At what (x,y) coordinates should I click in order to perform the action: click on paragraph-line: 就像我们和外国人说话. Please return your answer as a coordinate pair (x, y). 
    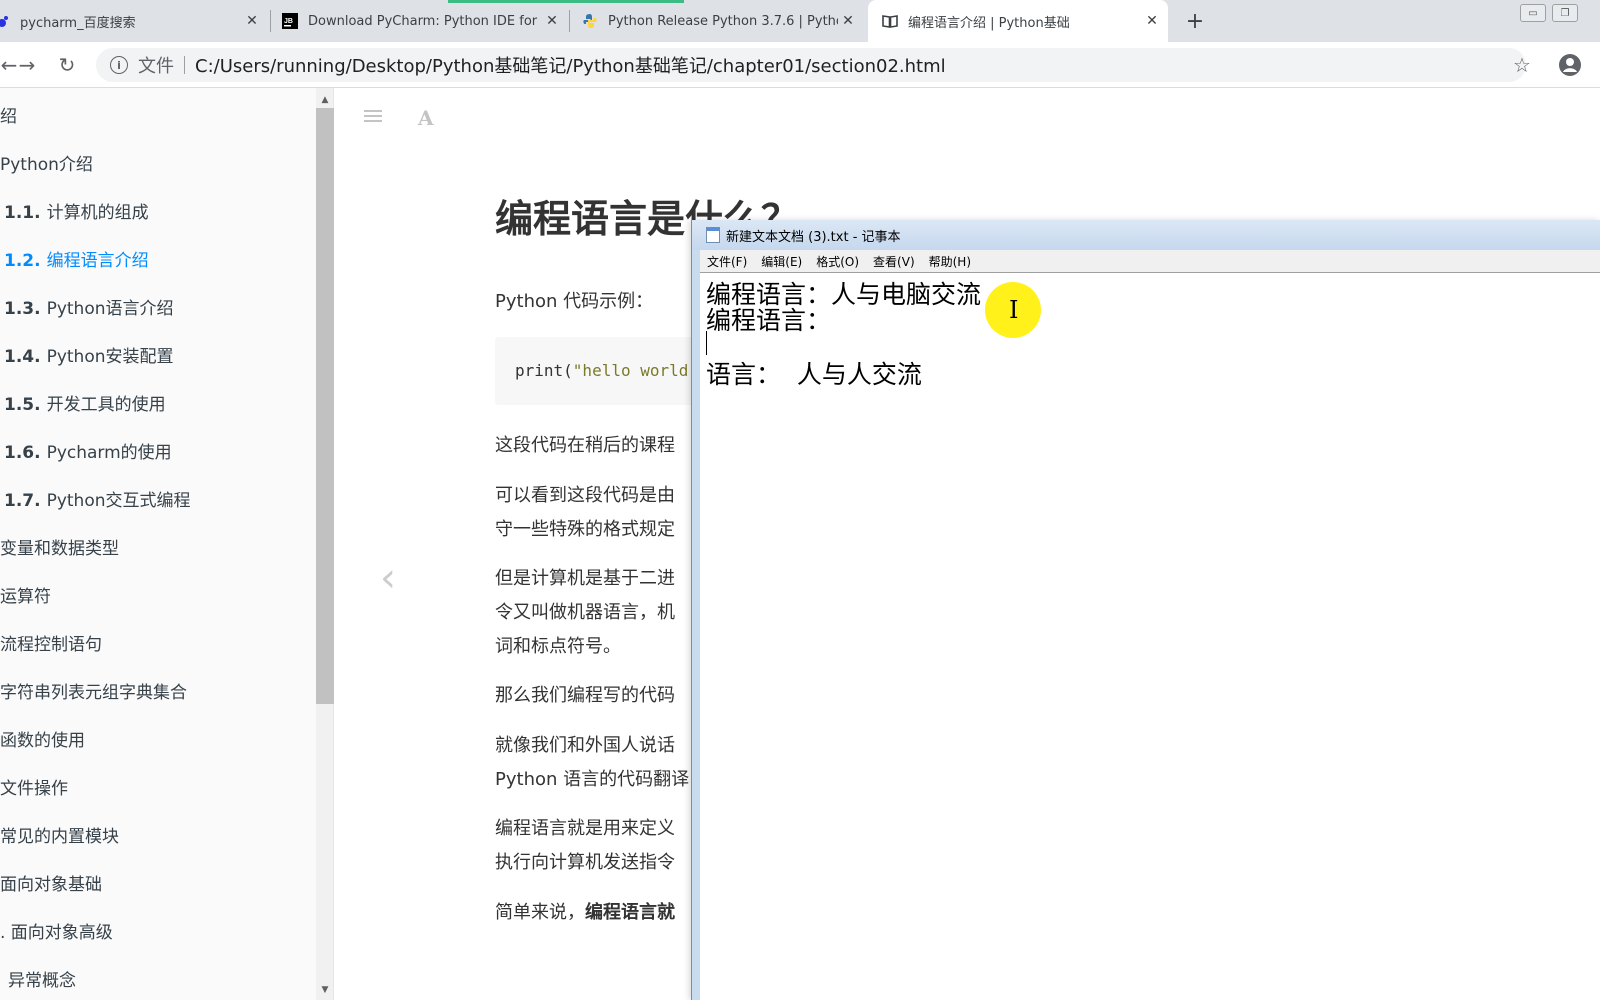
    Looking at the image, I should click on (585, 745).